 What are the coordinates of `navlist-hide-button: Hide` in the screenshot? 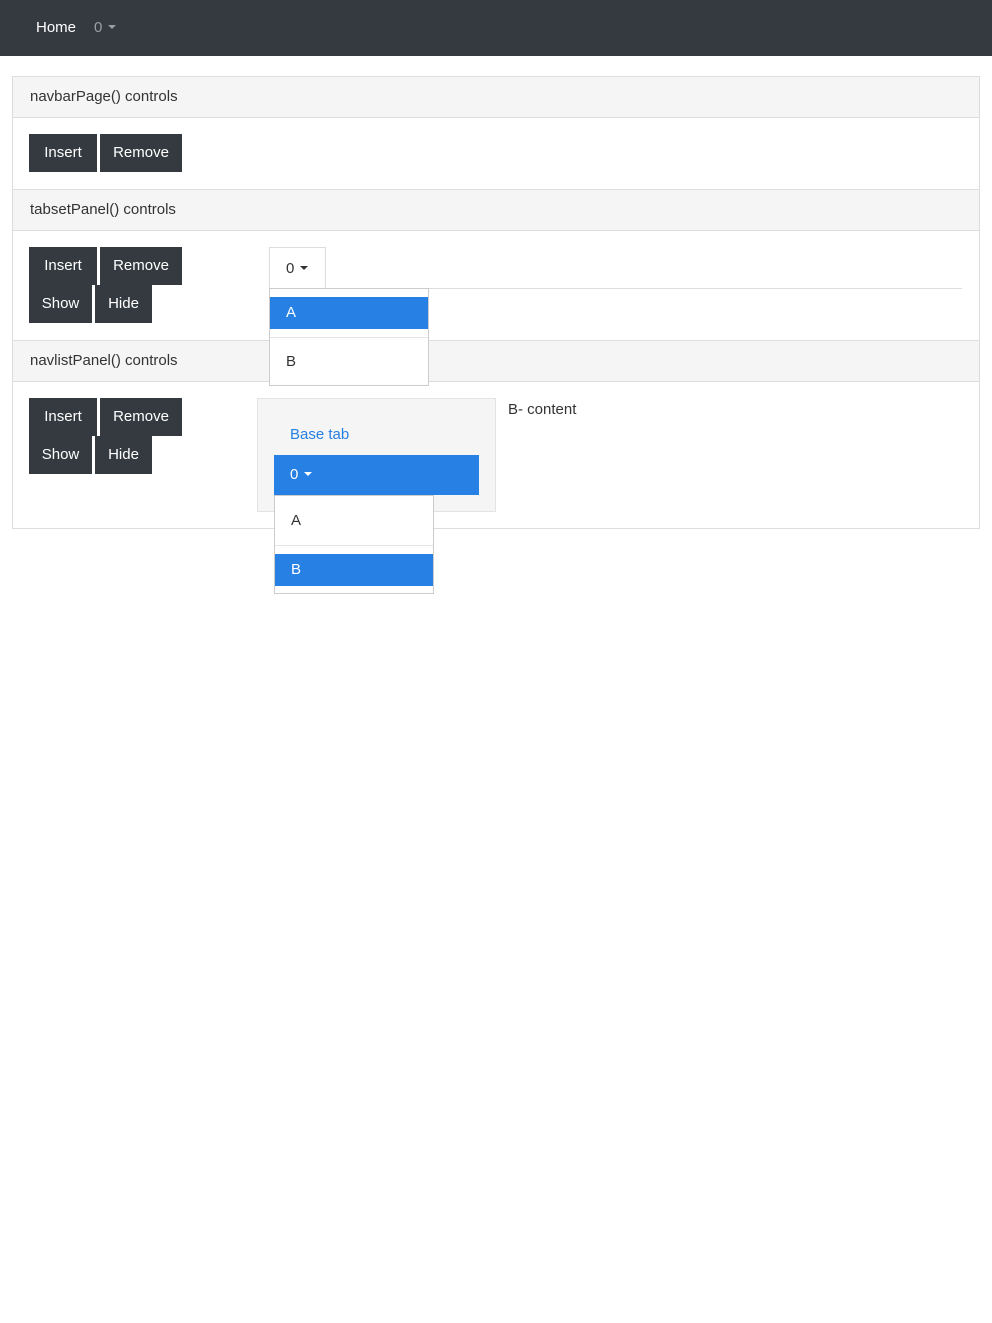 It's located at (123, 455).